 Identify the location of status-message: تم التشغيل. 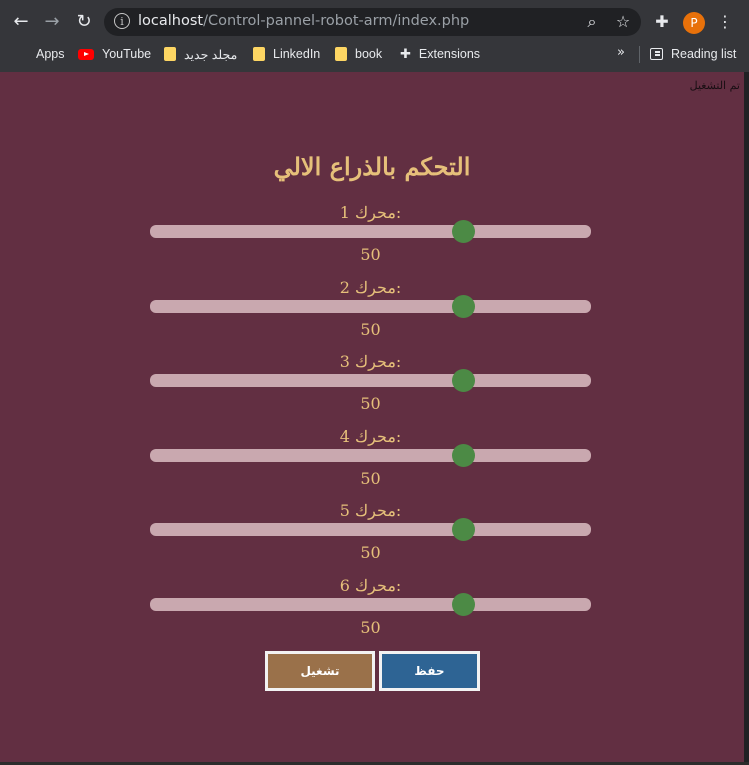
(714, 85).